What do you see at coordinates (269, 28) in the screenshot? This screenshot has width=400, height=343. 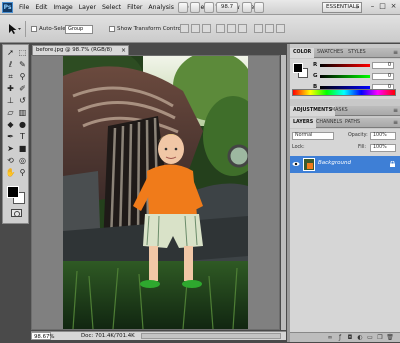 I see `distribute-center-icon` at bounding box center [269, 28].